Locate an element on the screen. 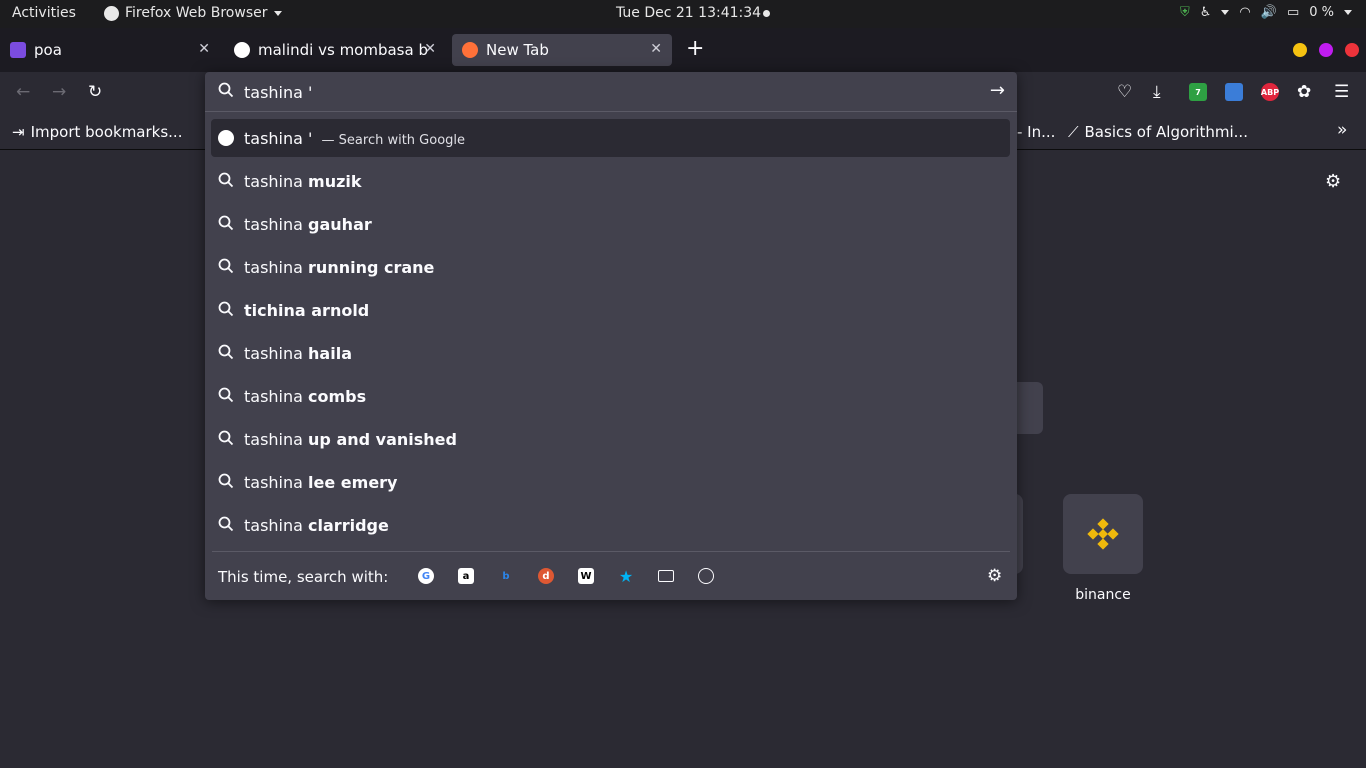 This screenshot has width=1366, height=768. hamburger-menu-icon: ☰ is located at coordinates (1341, 92).